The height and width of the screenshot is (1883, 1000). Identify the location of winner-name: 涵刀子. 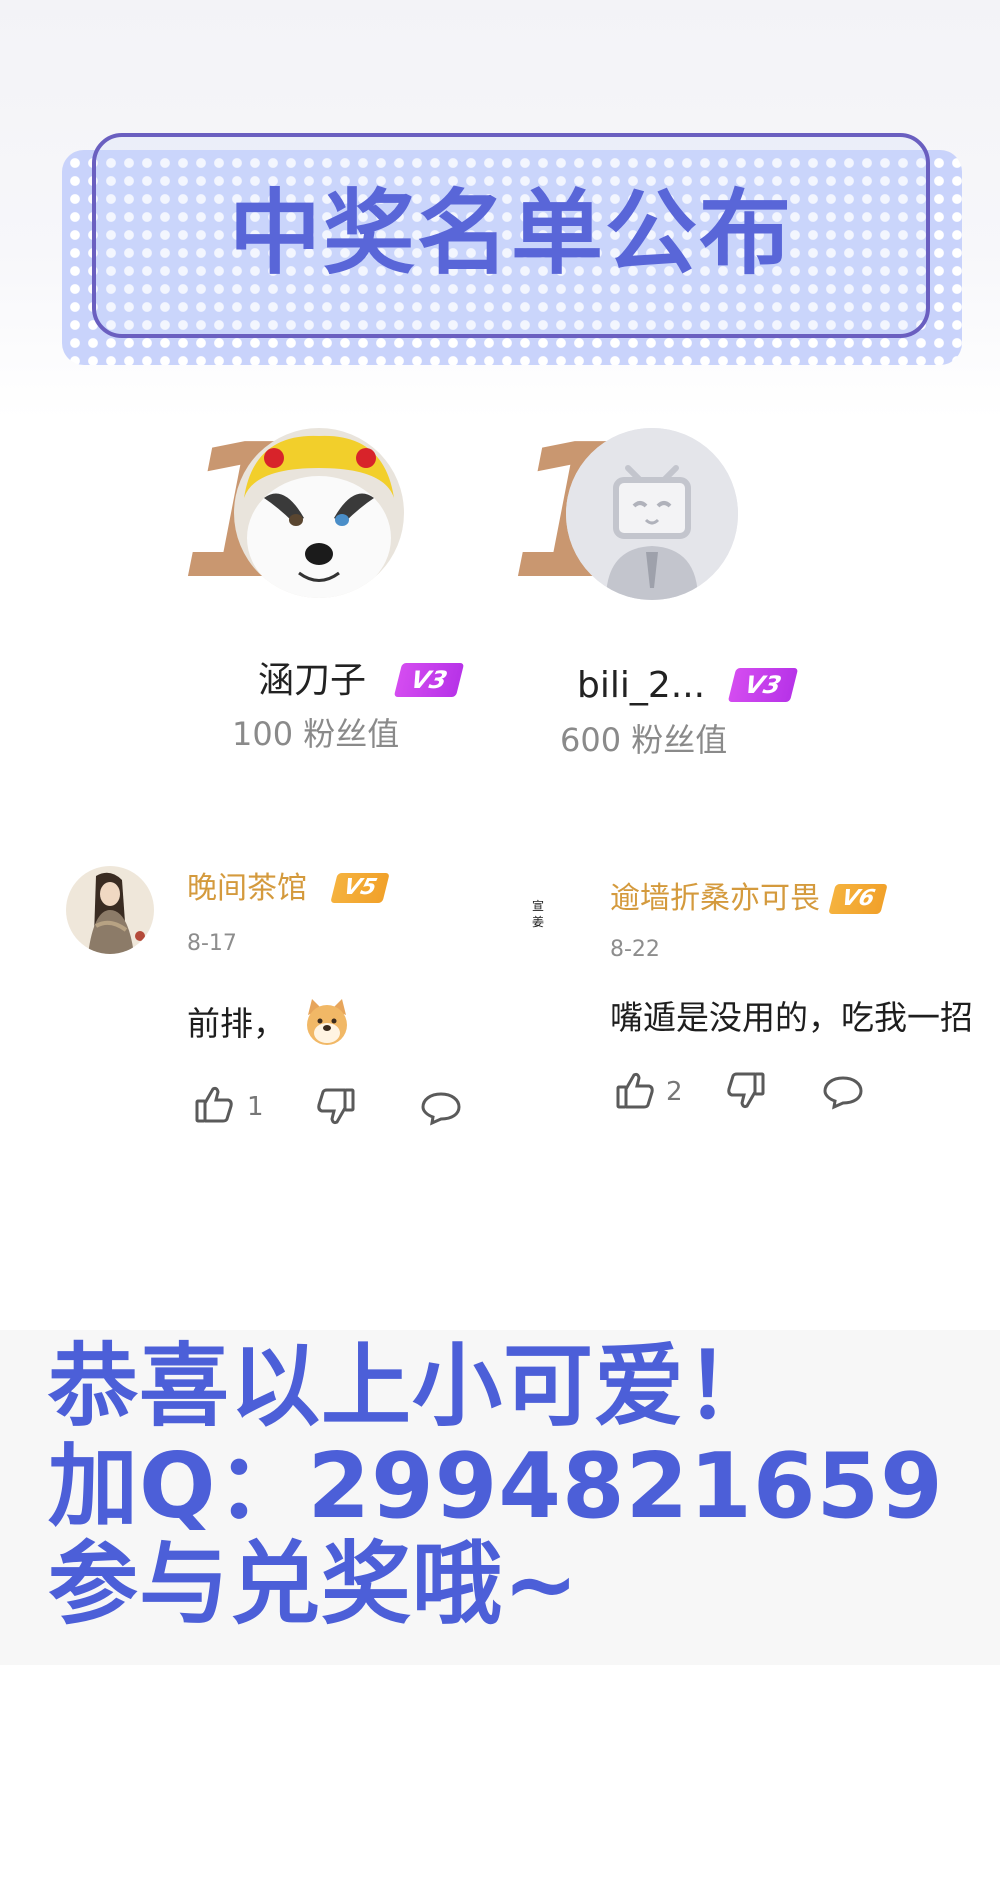
(312, 680).